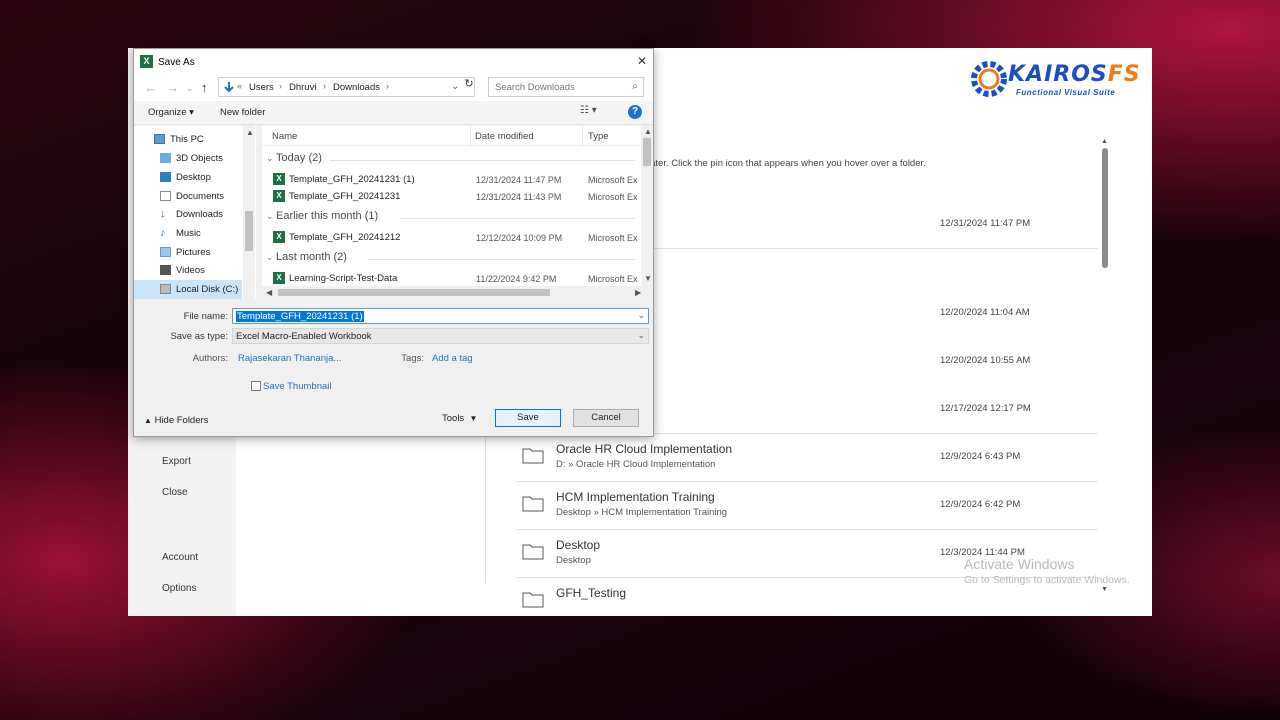  I want to click on back-arrow-icon: ←, so click(150, 87).